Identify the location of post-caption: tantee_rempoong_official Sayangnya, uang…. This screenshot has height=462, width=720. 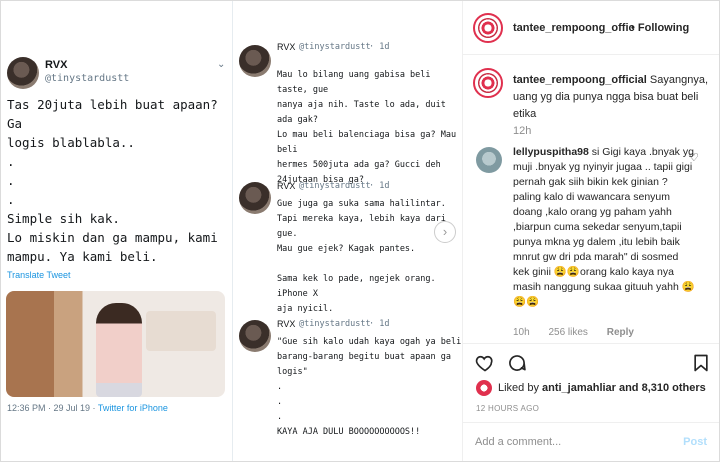
(613, 97).